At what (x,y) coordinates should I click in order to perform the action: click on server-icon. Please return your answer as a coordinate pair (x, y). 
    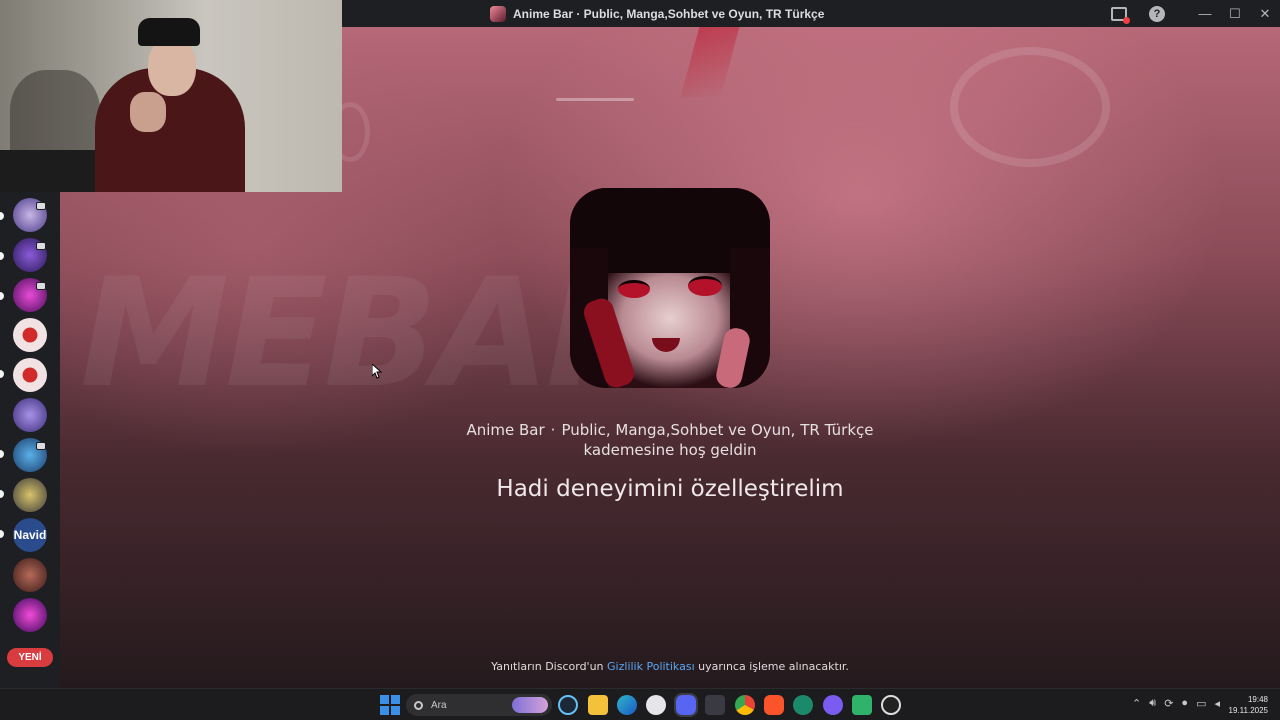
    Looking at the image, I should click on (670, 288).